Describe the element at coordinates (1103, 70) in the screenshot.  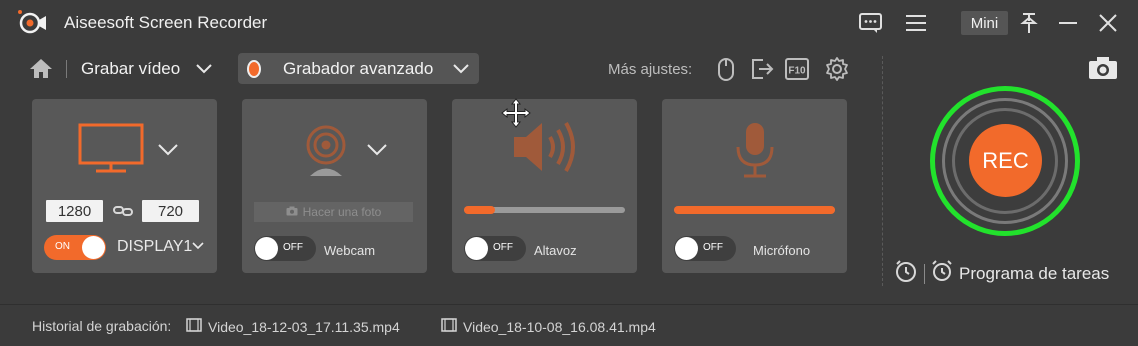
I see `screenshot-camera-icon` at that location.